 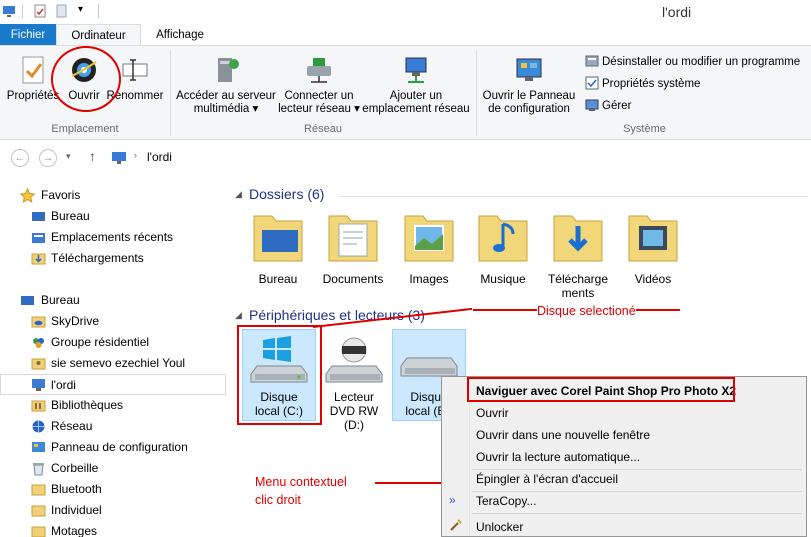 What do you see at coordinates (113, 342) in the screenshot?
I see `sidebar-item-homegroup: Groupe résidentiel` at bounding box center [113, 342].